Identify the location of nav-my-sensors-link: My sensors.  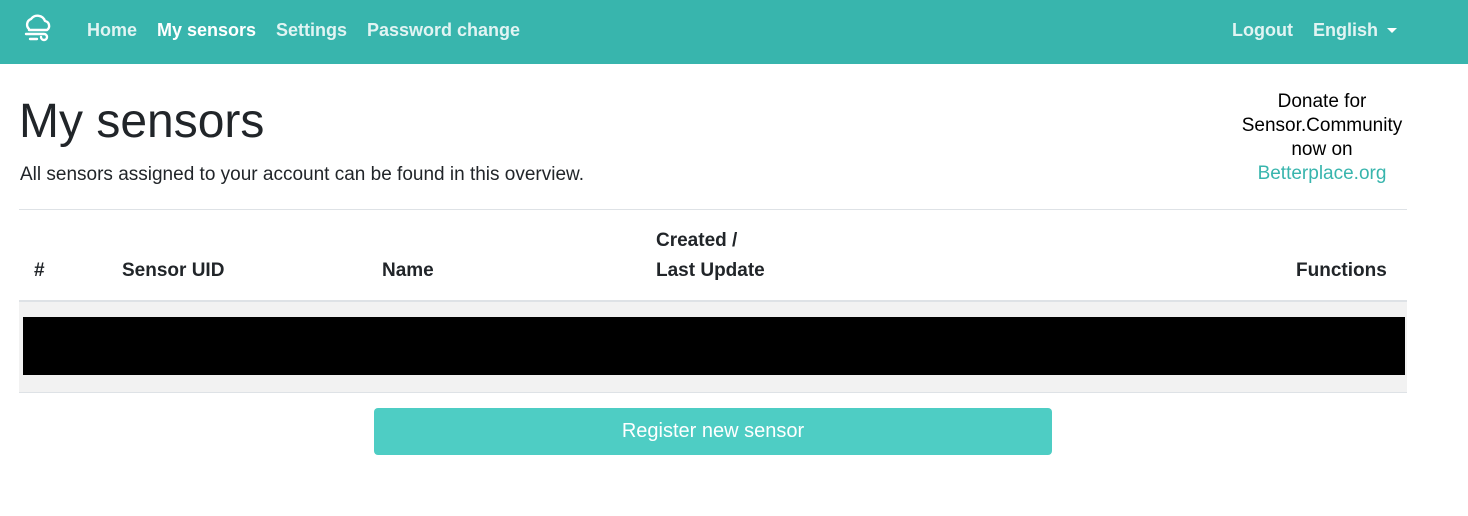
(206, 30).